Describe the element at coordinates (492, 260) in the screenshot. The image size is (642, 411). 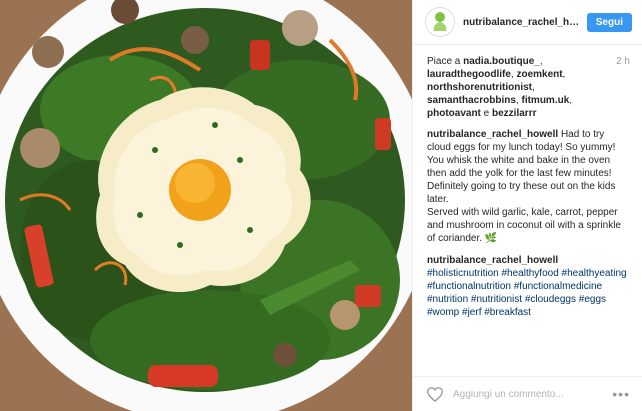
I see `comment-author-link: nutribalance_rachel_howell` at that location.